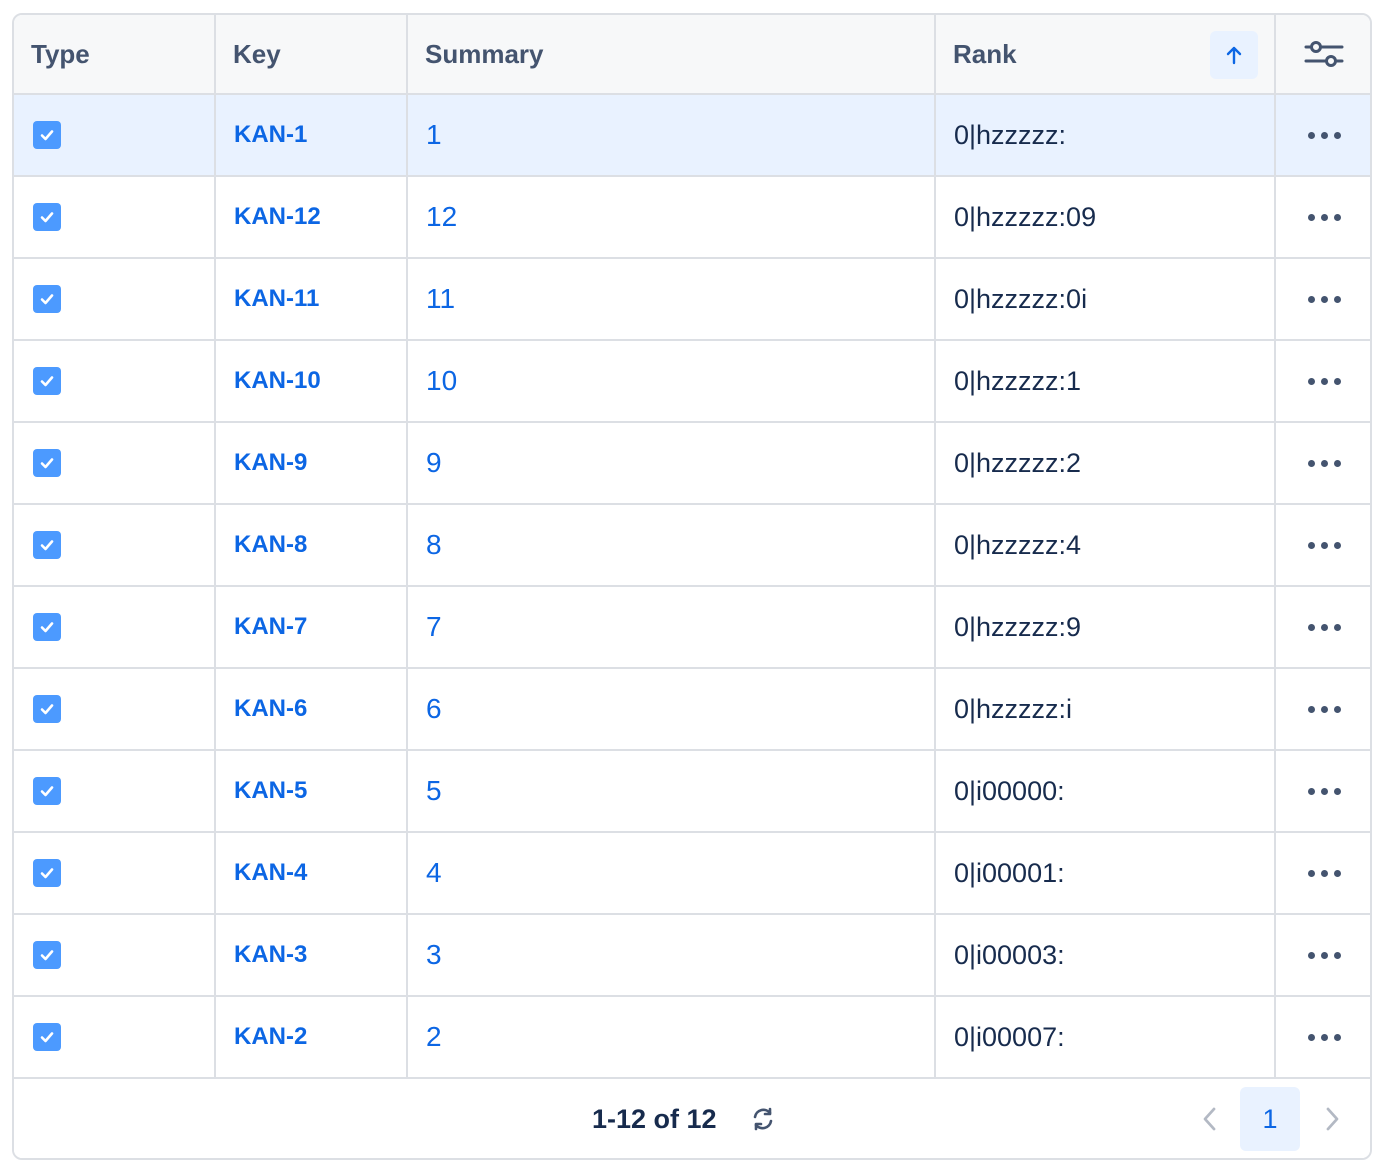  Describe the element at coordinates (672, 710) in the screenshot. I see `summary-cell: 6` at that location.